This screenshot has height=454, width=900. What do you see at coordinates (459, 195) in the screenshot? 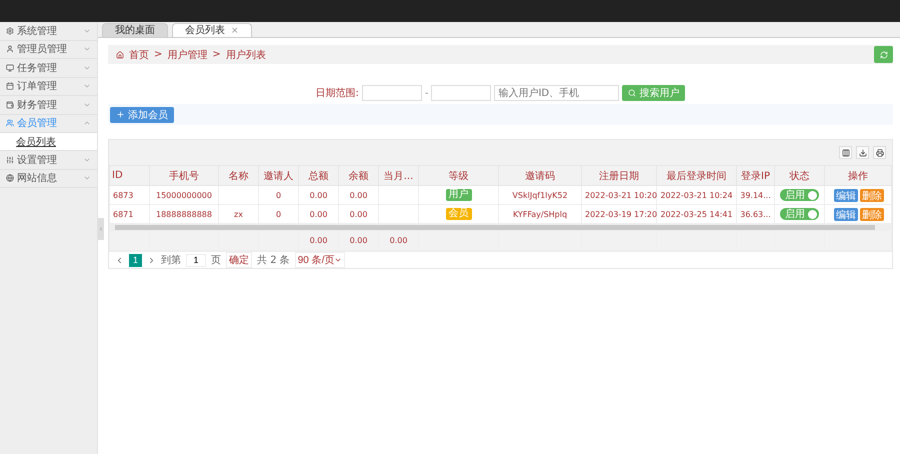
I see `level-tag: 用户` at bounding box center [459, 195].